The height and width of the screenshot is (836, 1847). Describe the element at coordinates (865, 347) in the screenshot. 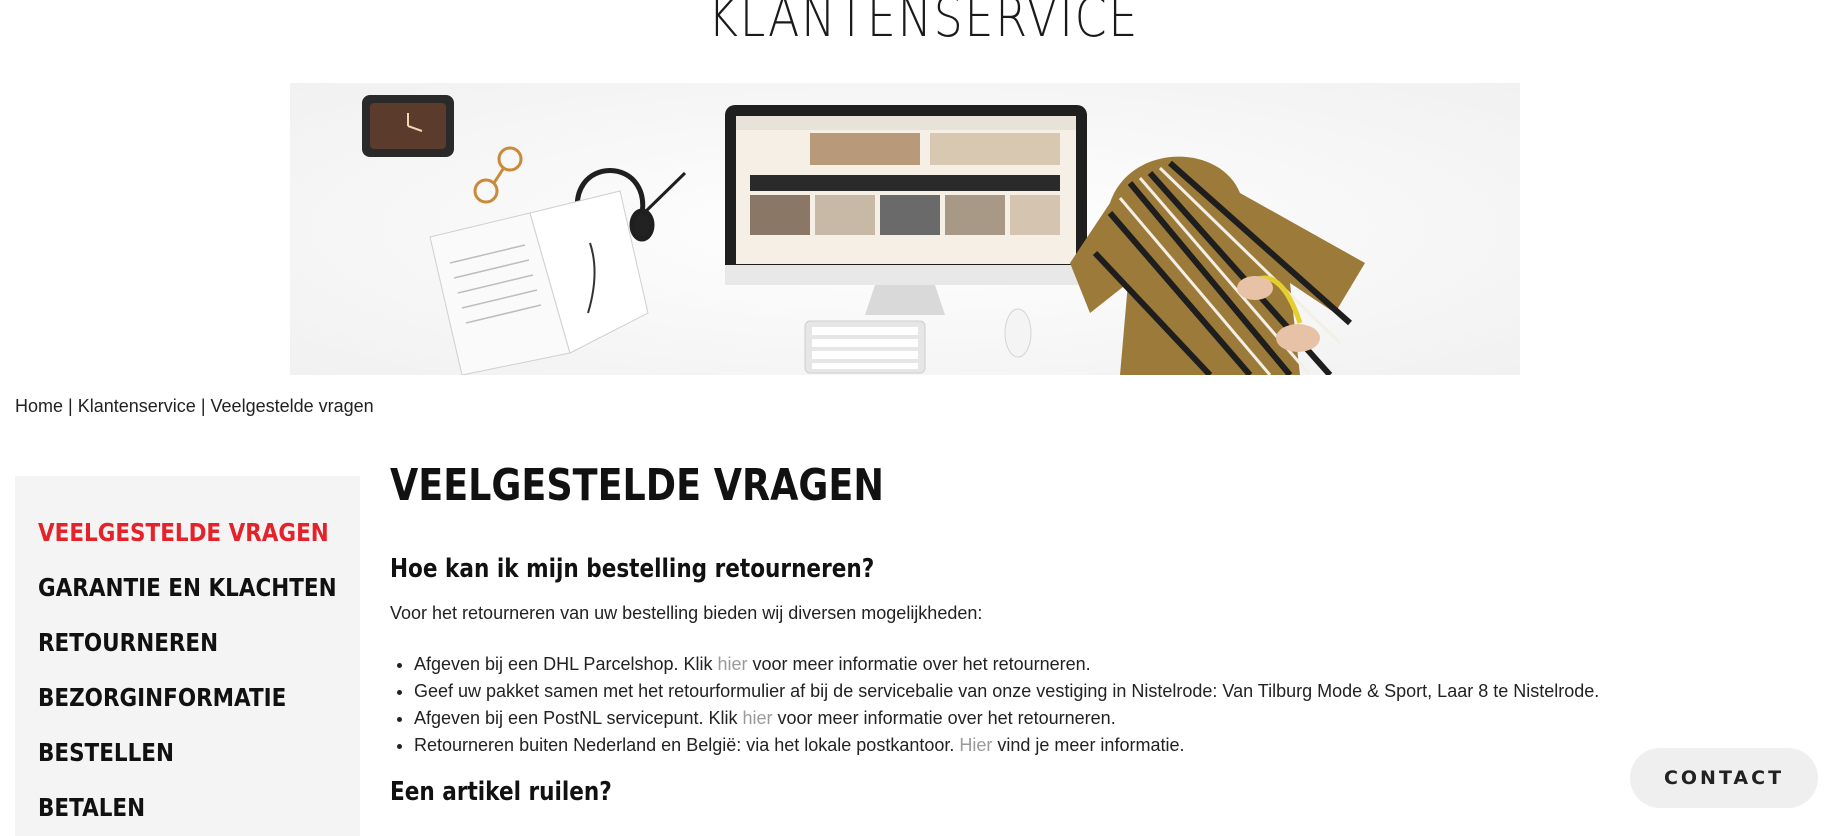

I see `keyboard-icon` at that location.